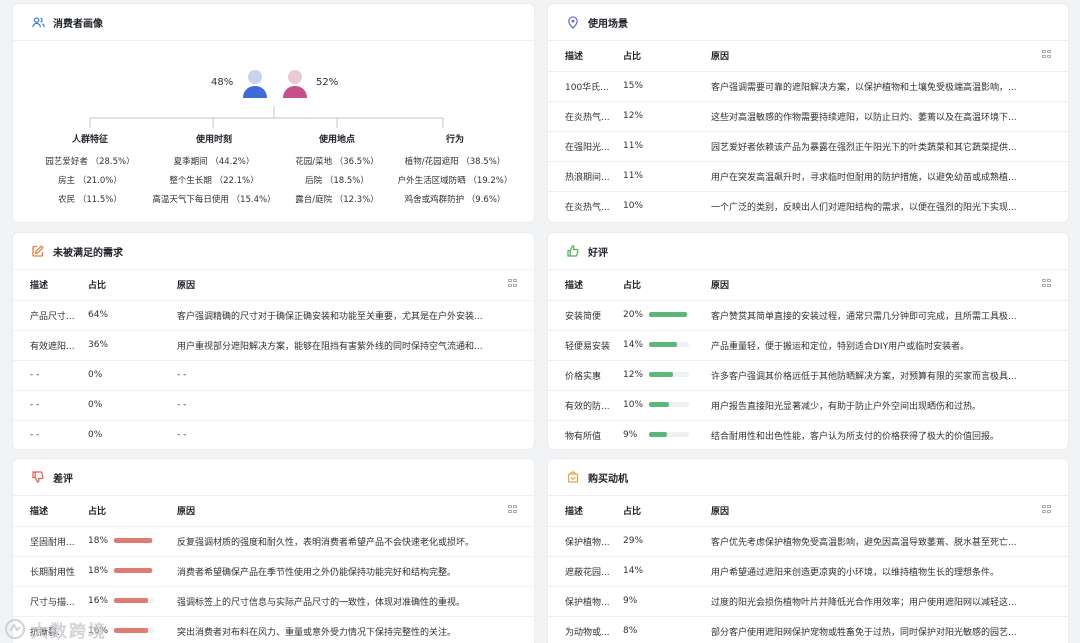  What do you see at coordinates (186, 512) in the screenshot?
I see `column-reason: 原因` at bounding box center [186, 512].